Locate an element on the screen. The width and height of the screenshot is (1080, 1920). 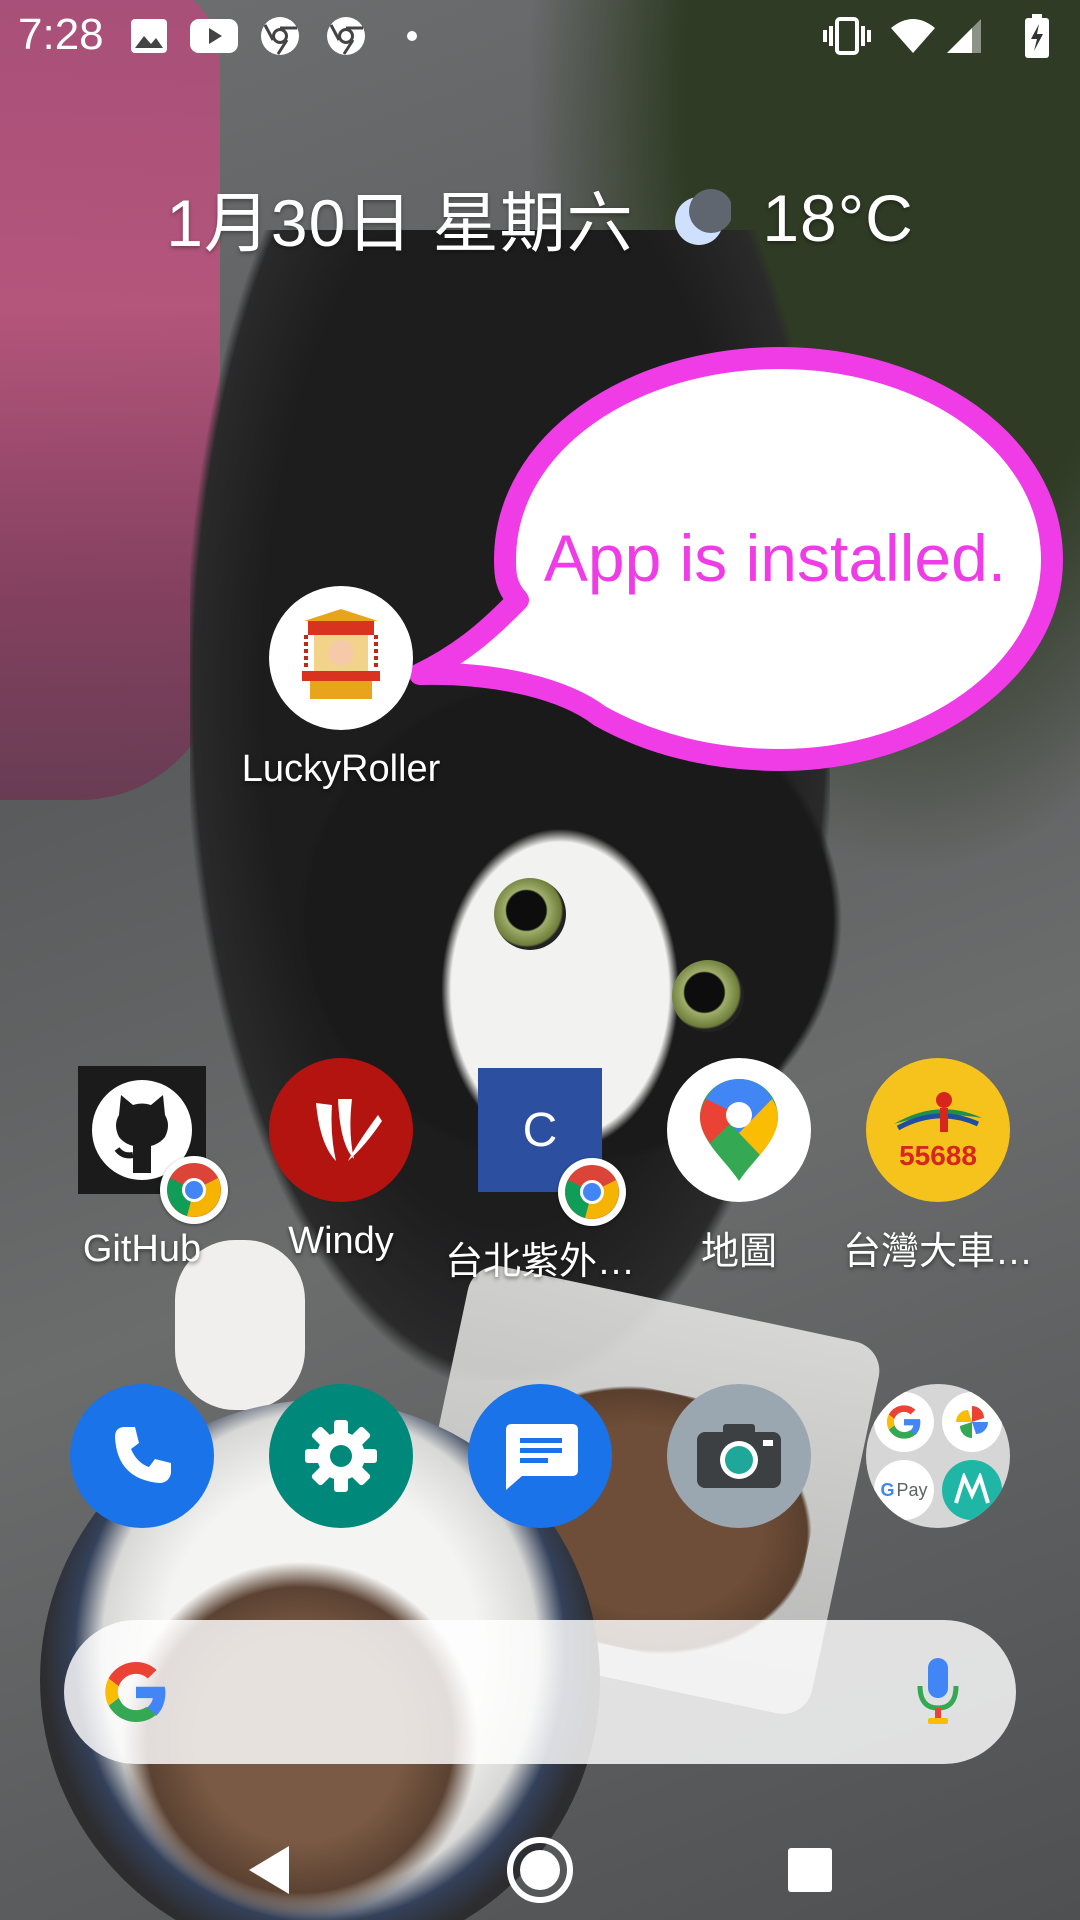
camera-icon is located at coordinates (739, 1456).